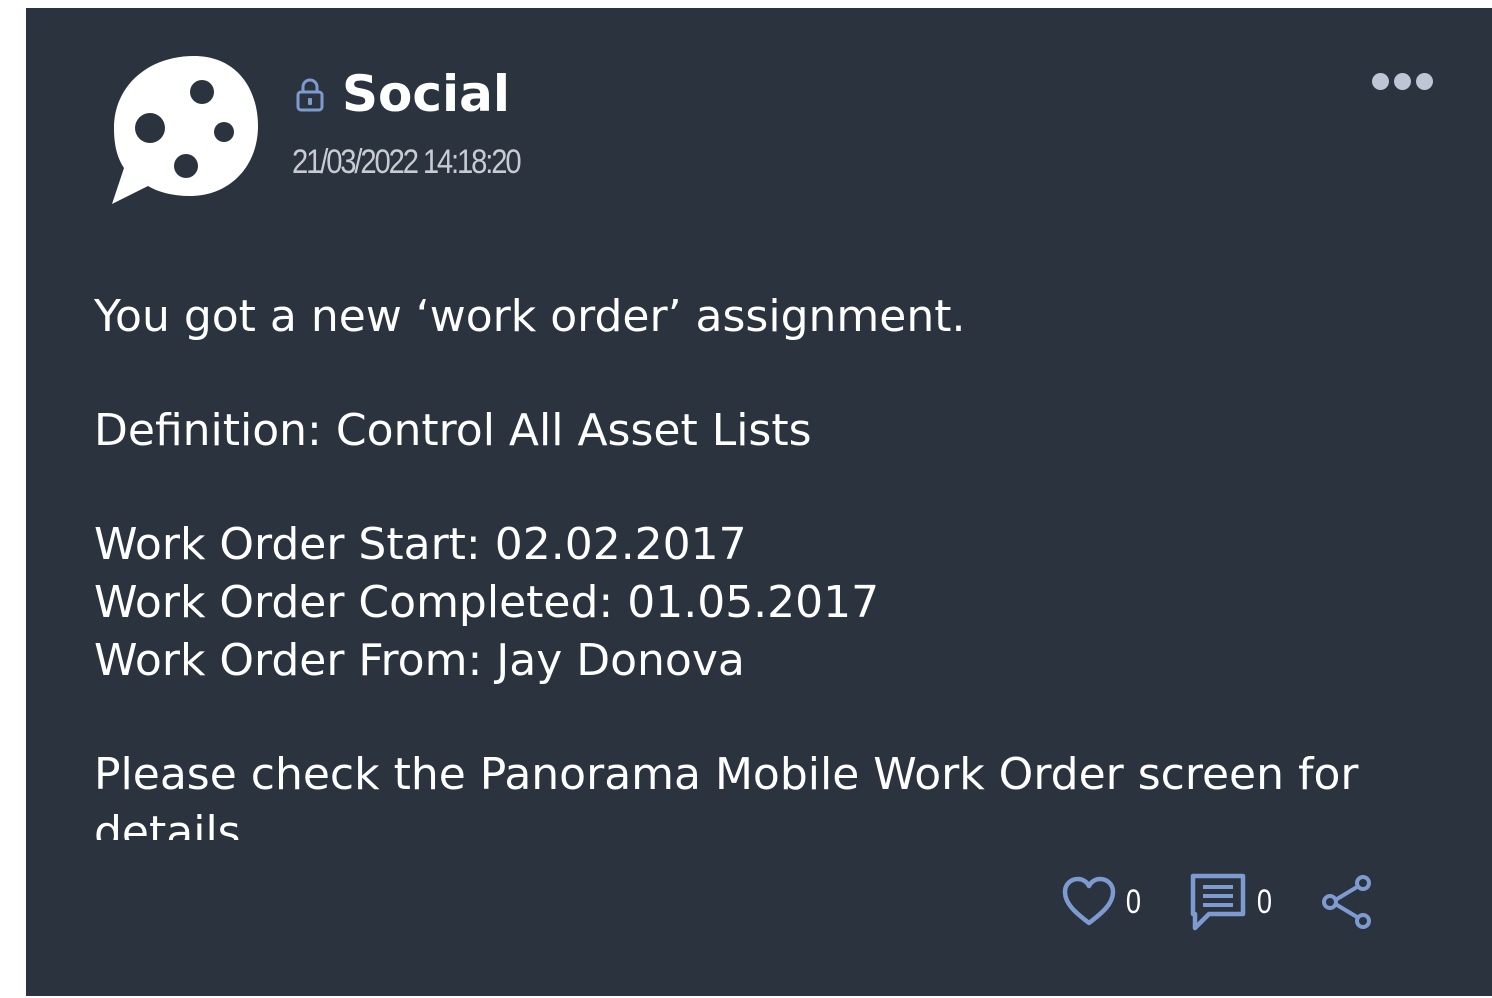  What do you see at coordinates (426, 94) in the screenshot?
I see `post-title: Social` at bounding box center [426, 94].